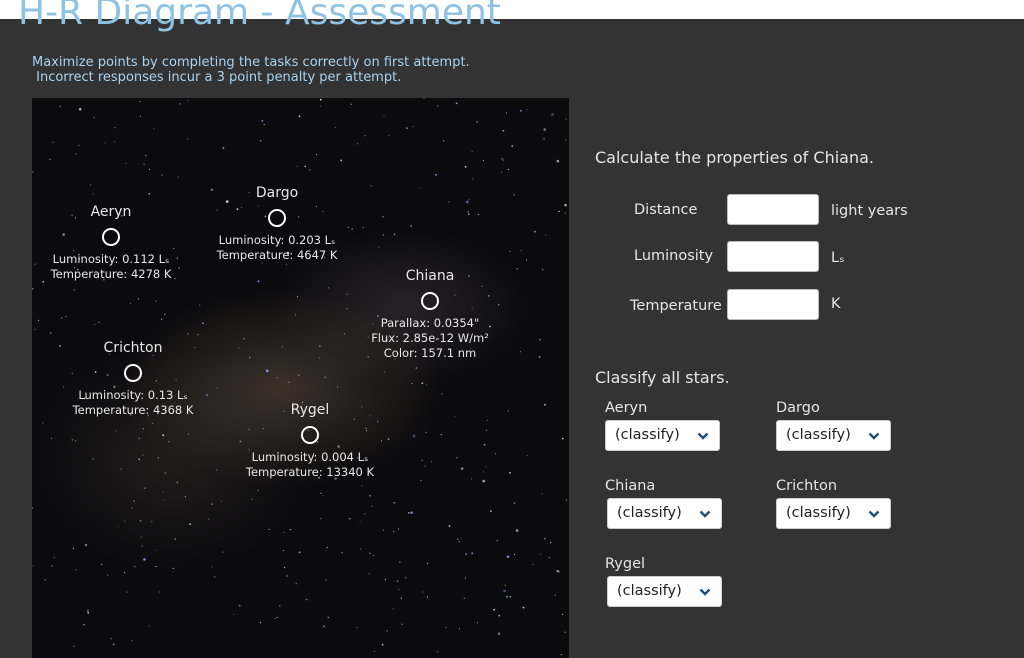  What do you see at coordinates (430, 353) in the screenshot?
I see `star-chiana-color: Color: 157.1 nm` at bounding box center [430, 353].